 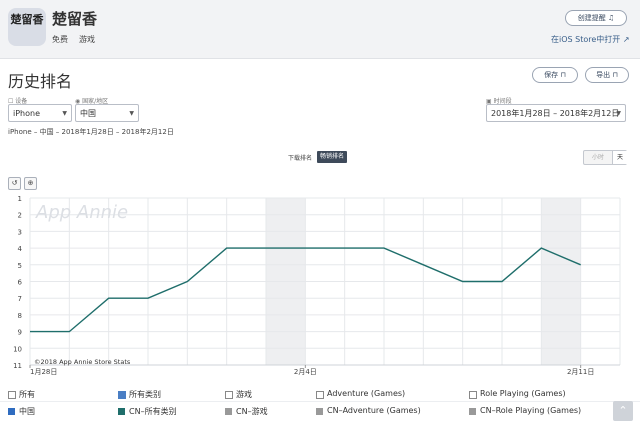 I want to click on y-tick-label: 5, so click(x=20, y=266).